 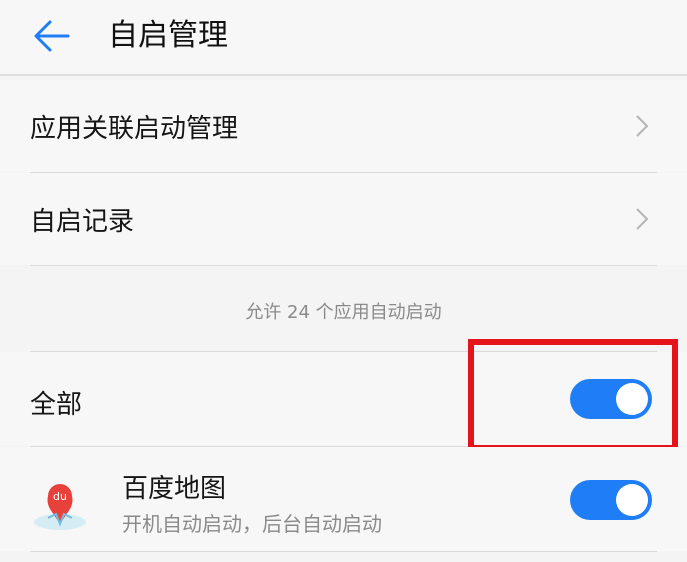 I want to click on back-arrow-icon, so click(x=52, y=36).